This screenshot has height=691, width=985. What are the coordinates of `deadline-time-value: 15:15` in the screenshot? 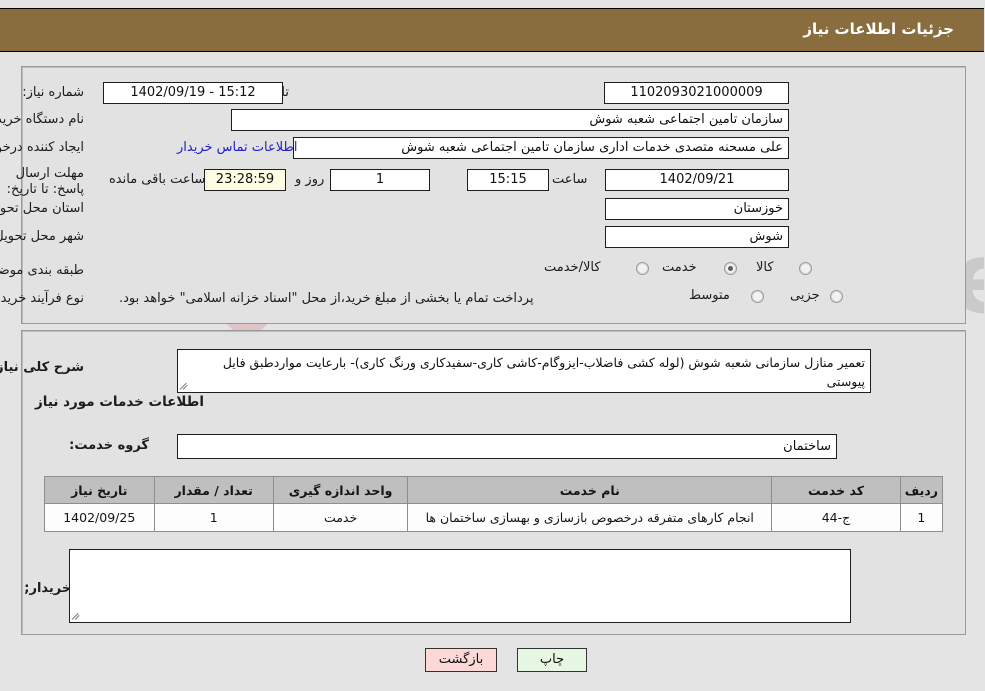 It's located at (509, 180).